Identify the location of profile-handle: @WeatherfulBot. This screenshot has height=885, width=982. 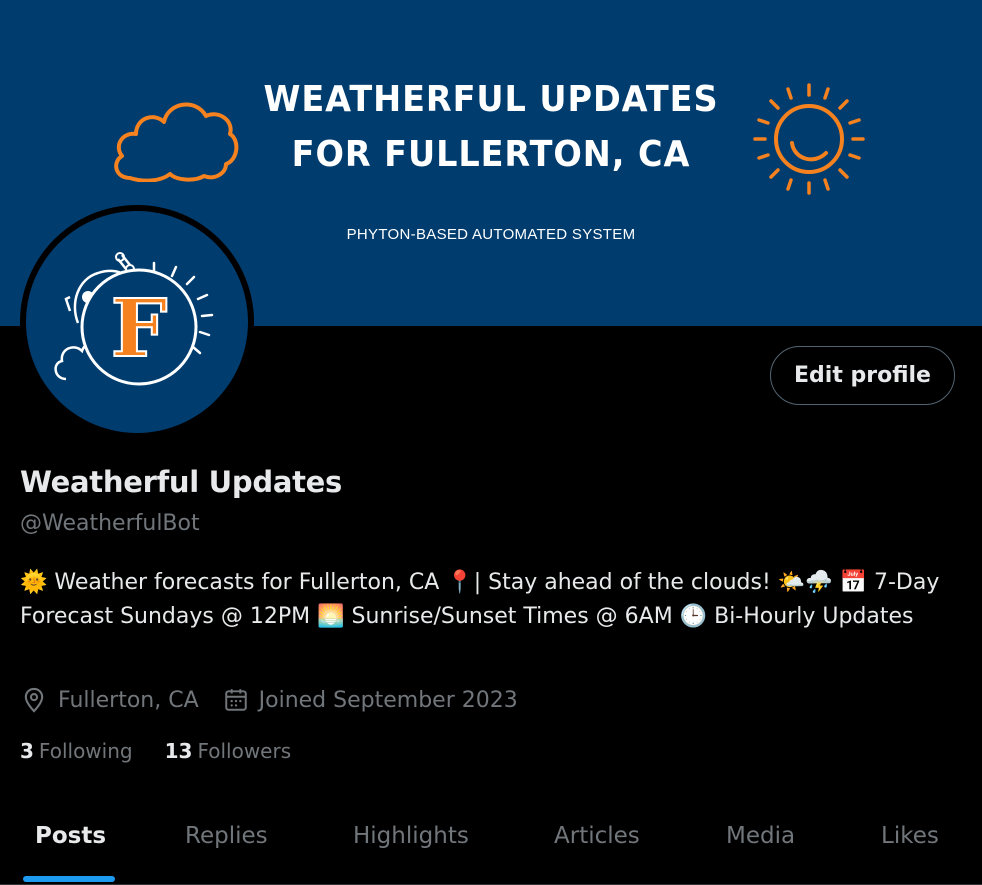
(110, 523).